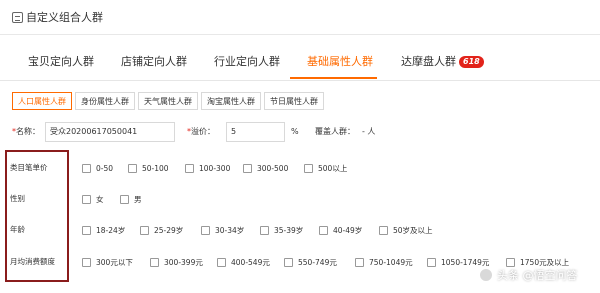 This screenshot has width=600, height=293. I want to click on subtab-taobao-attr: 淘宝属性人群, so click(231, 101).